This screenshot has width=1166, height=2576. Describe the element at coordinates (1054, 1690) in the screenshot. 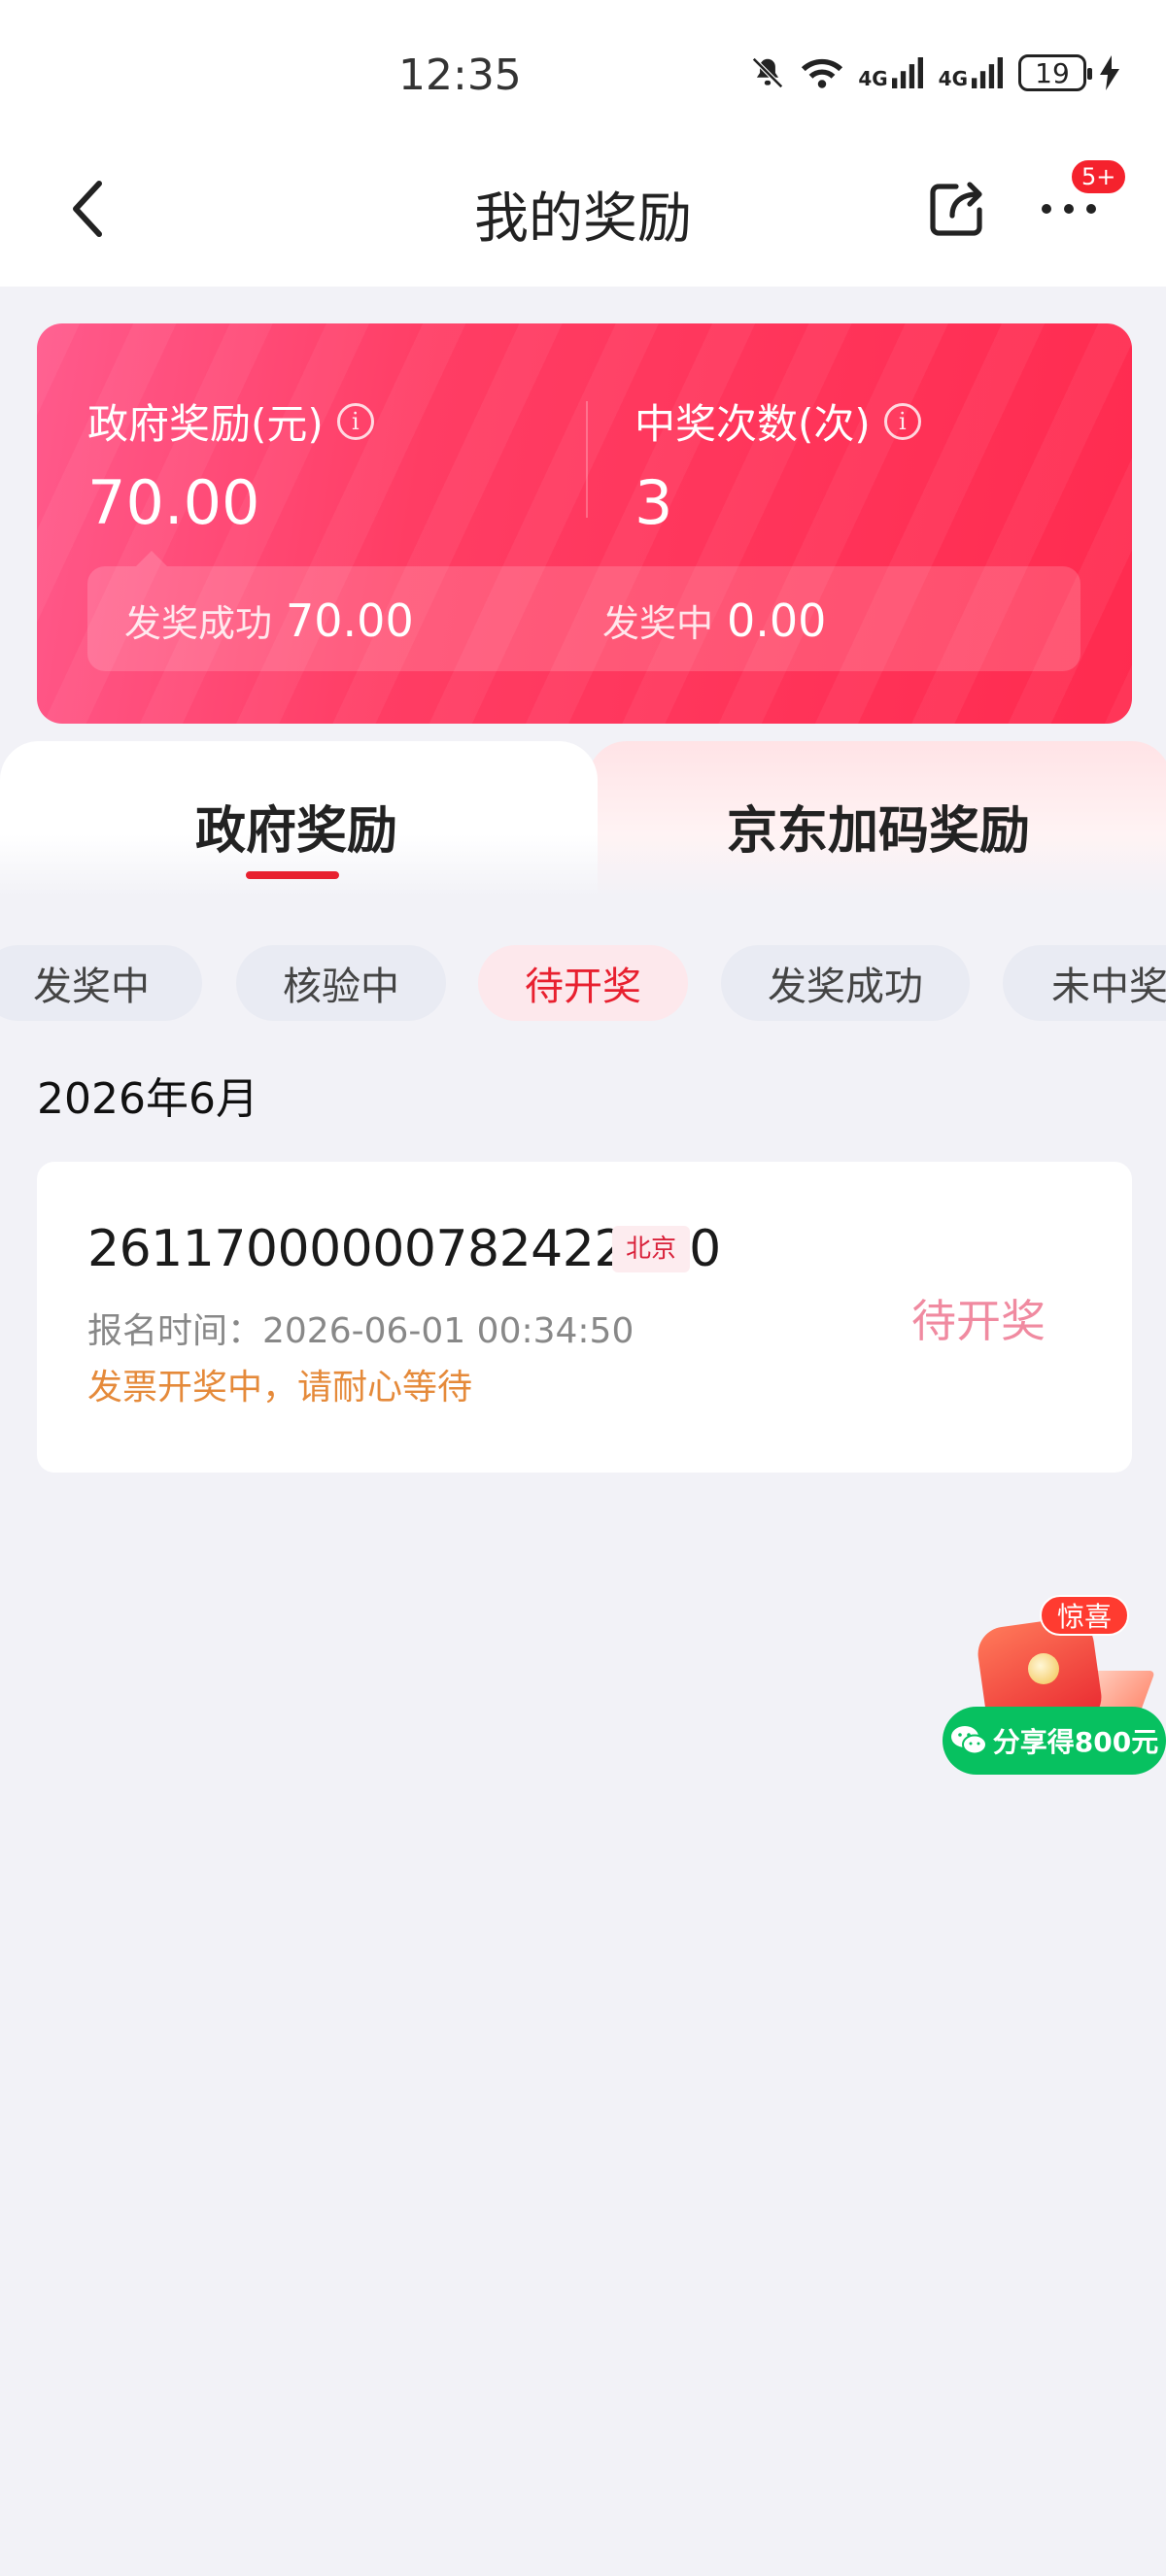

I see `share-promo-widget: 惊喜 分享得800元` at that location.